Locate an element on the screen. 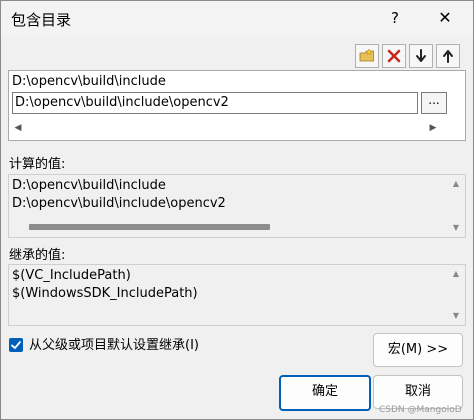 The height and width of the screenshot is (420, 474). macros-button: 宏(M) >> is located at coordinates (418, 350).